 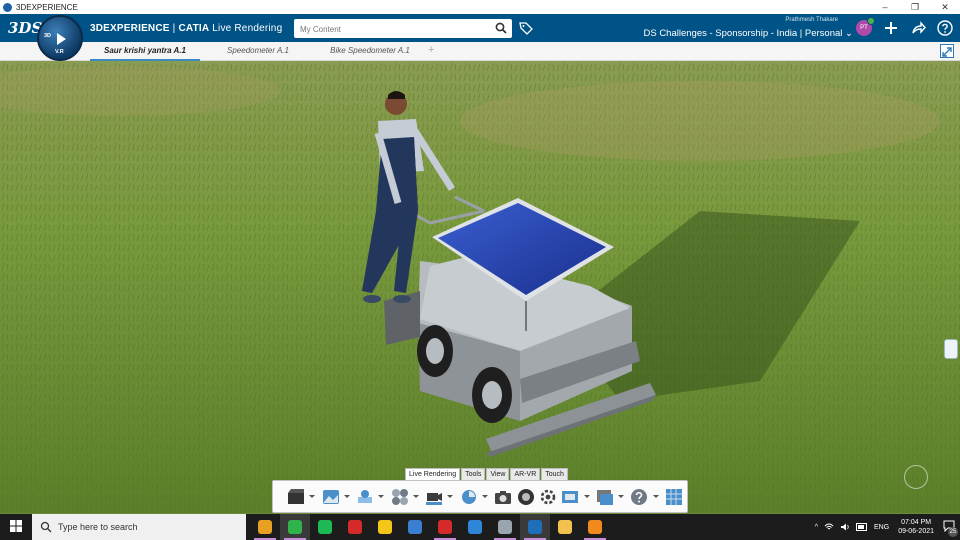 I want to click on search-input, so click(x=389, y=29).